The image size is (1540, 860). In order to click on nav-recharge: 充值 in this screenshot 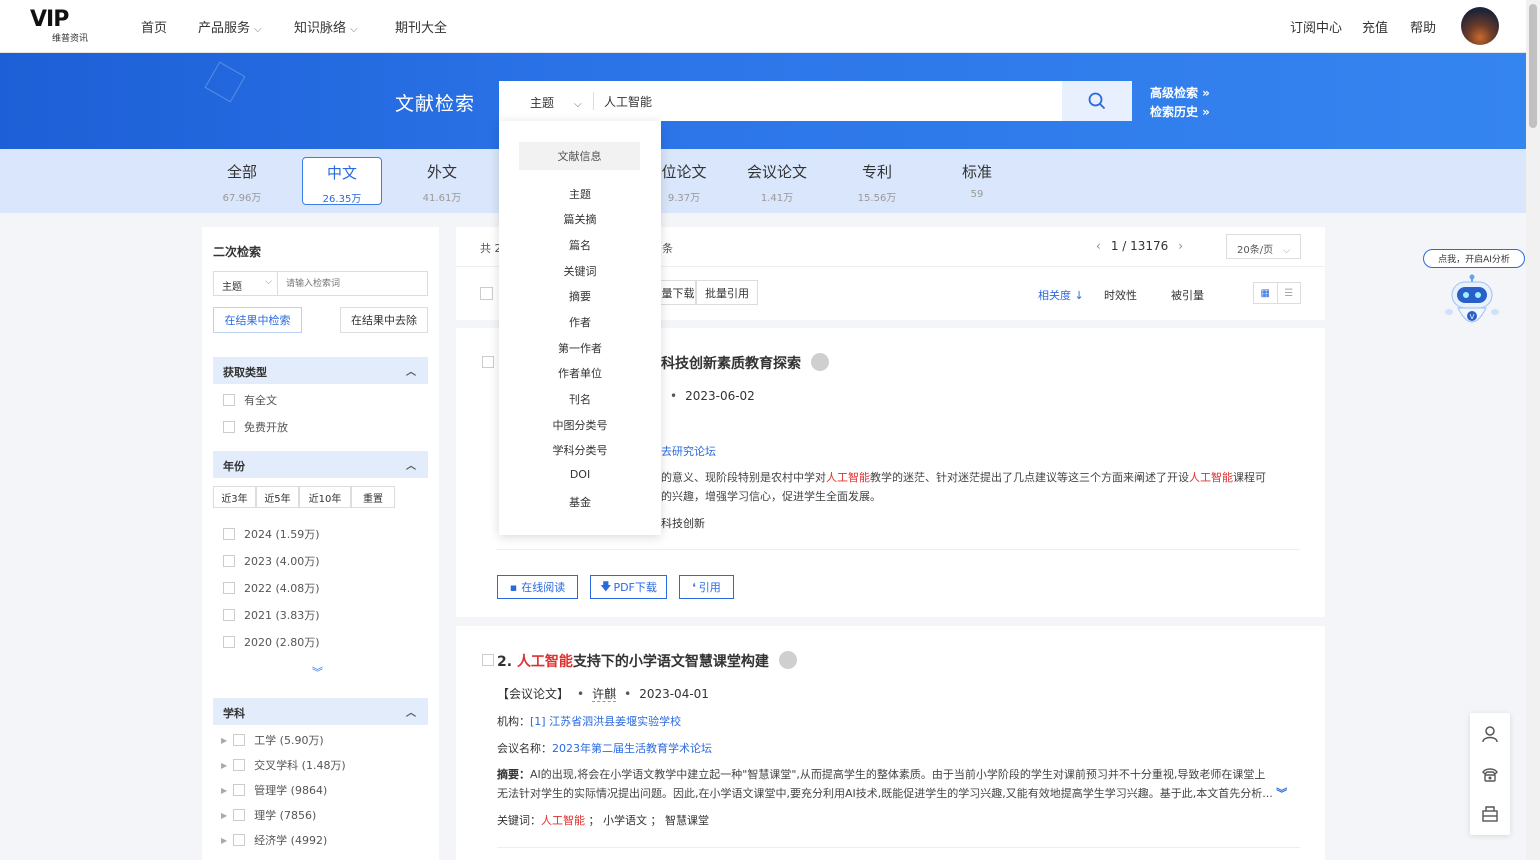, I will do `click(1375, 26)`.